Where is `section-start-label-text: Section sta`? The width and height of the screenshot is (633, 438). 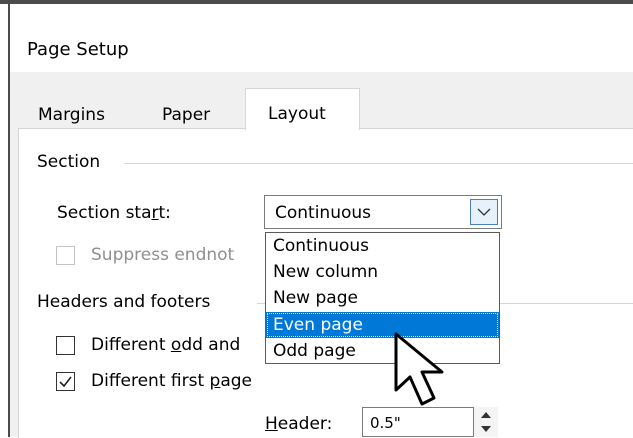
section-start-label-text: Section sta is located at coordinates (104, 213).